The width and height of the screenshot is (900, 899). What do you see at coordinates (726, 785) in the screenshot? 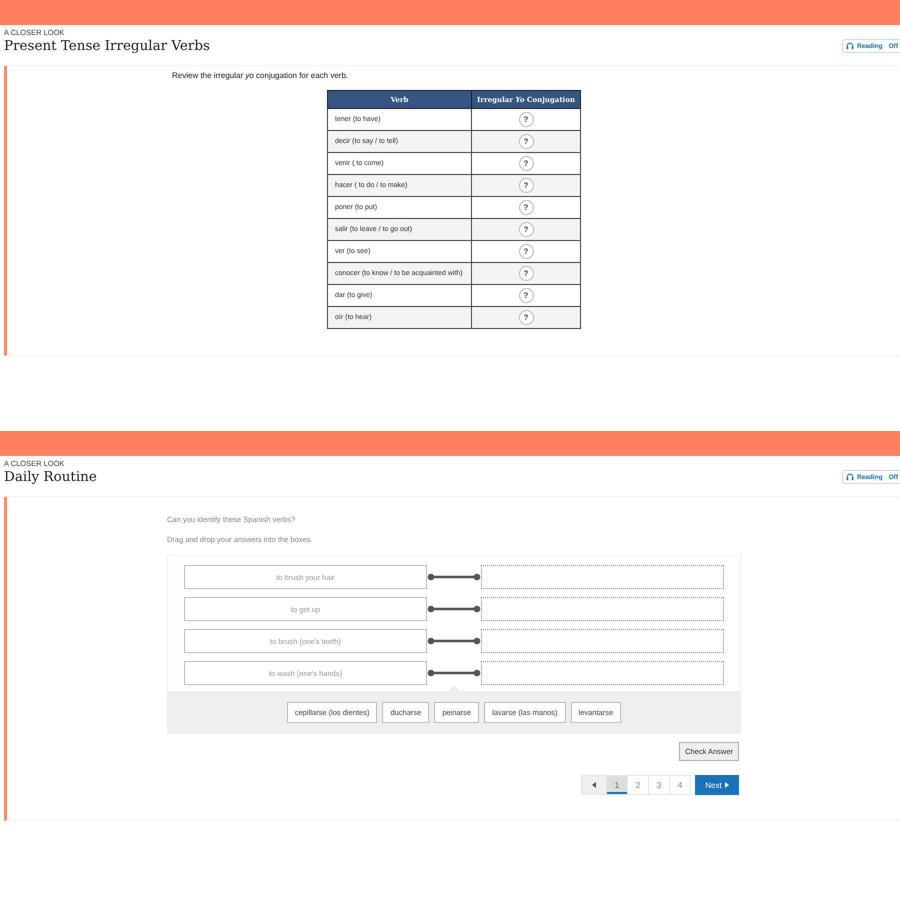
I see `right-triangle-icon` at bounding box center [726, 785].